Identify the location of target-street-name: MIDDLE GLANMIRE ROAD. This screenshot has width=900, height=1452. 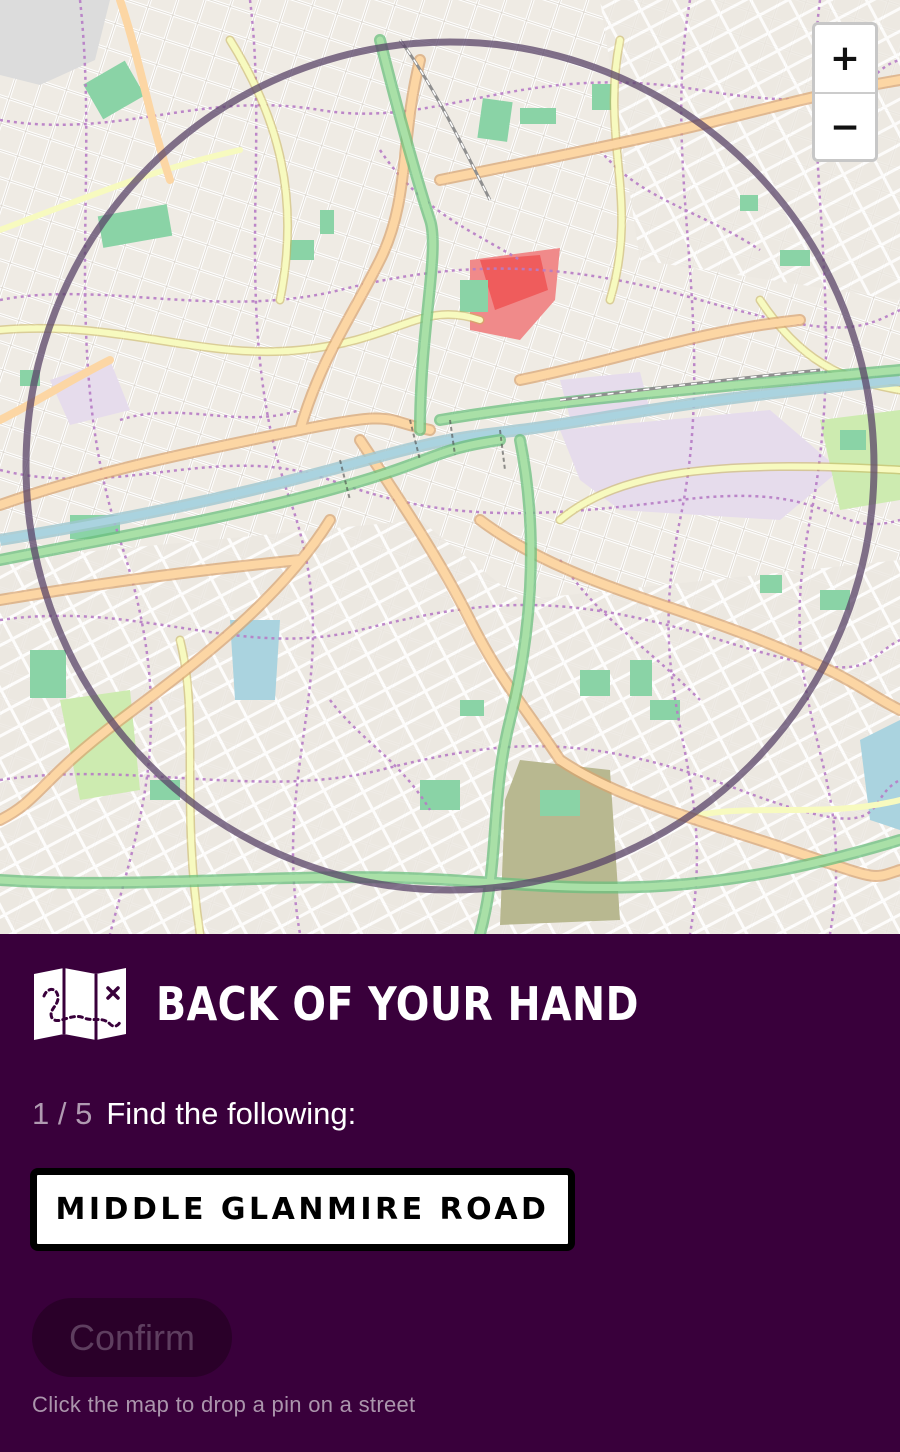
(302, 1209).